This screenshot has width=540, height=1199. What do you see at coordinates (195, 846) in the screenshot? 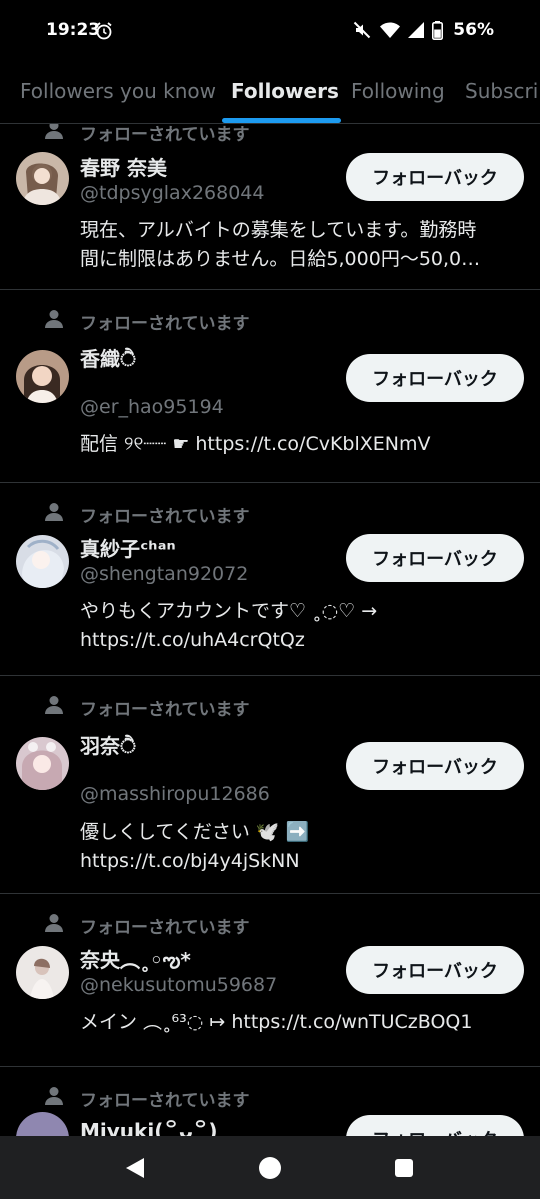
I see `user-bio: 優しくしてください 🕊️ ➡️ https://t.co/bj4y4jSkNN` at bounding box center [195, 846].